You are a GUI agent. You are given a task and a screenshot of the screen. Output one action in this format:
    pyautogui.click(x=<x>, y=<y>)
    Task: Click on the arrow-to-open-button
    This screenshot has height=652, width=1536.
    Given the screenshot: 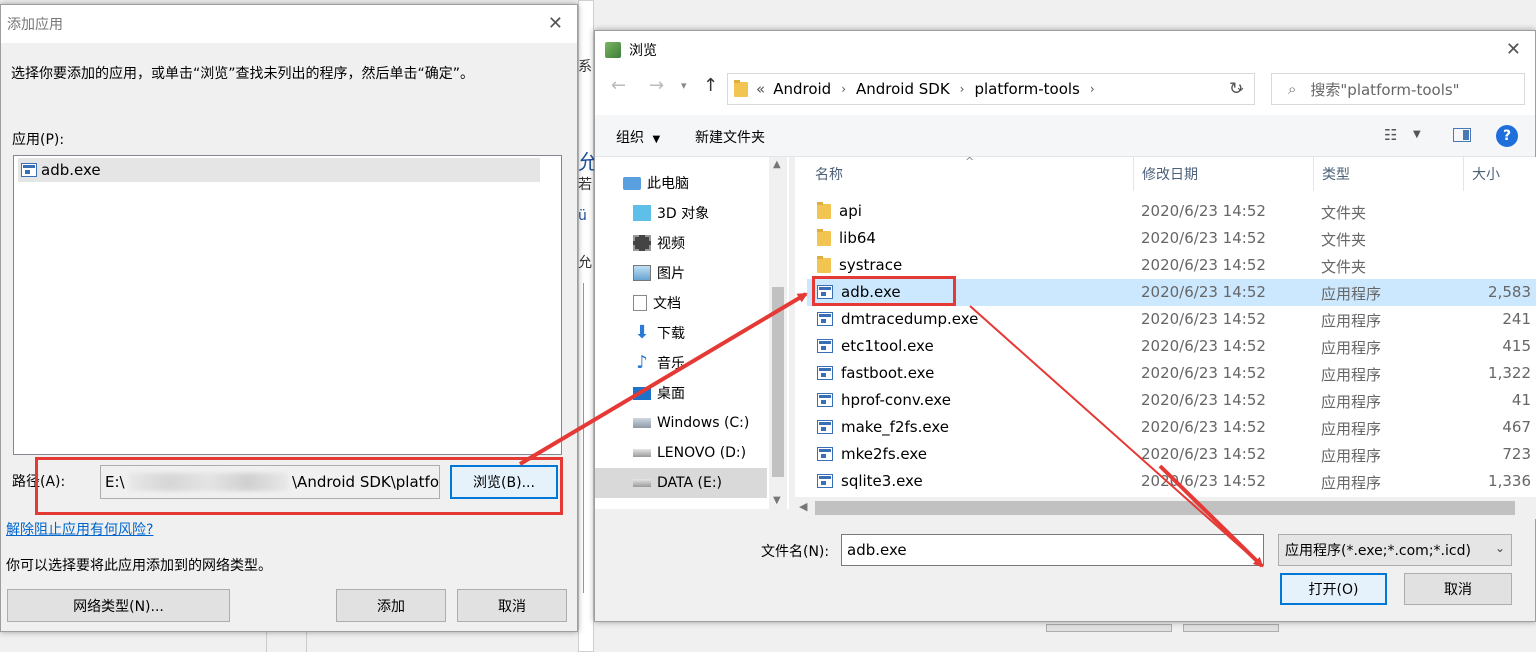 What is the action you would take?
    pyautogui.click(x=1211, y=516)
    